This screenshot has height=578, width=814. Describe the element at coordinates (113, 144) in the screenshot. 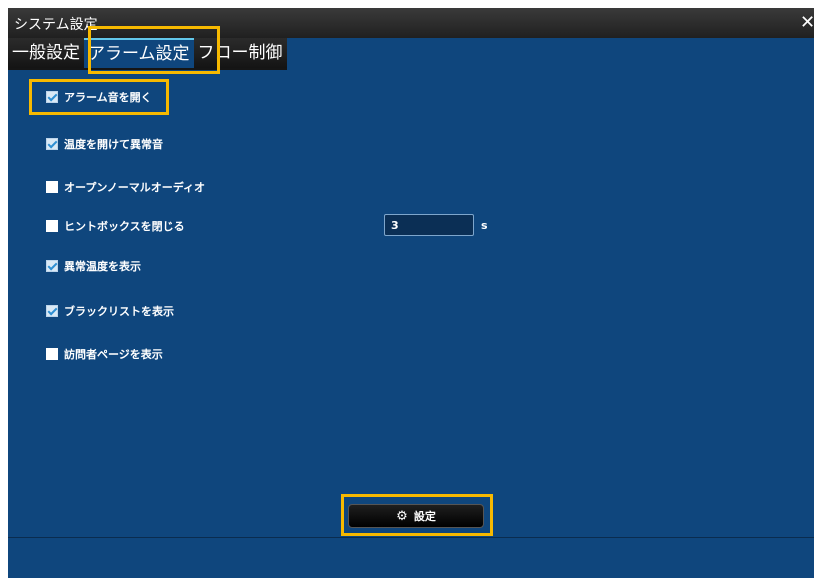

I see `option-label: 温度を開けて異常音` at that location.